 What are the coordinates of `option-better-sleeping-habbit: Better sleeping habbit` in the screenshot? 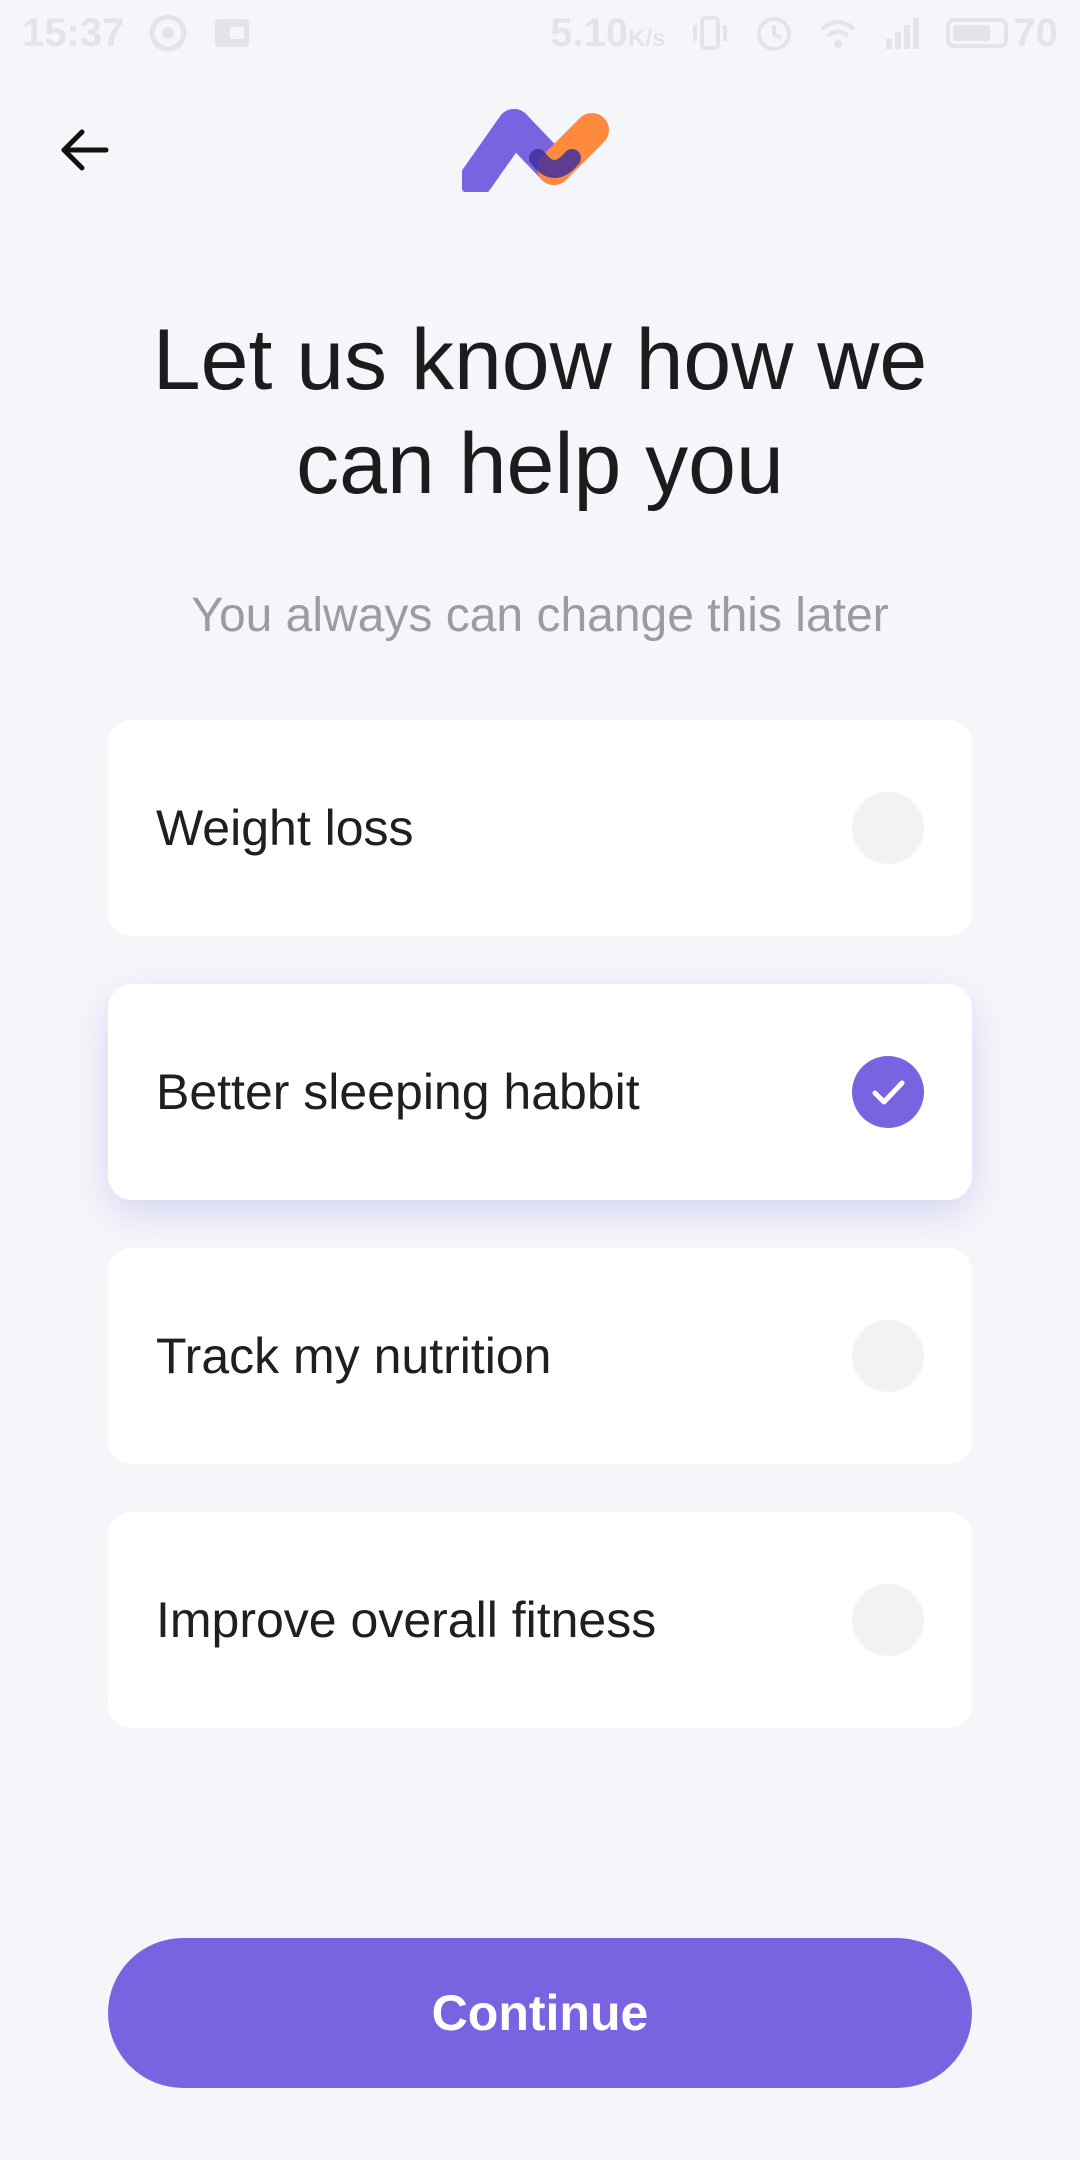 It's located at (540, 1092).